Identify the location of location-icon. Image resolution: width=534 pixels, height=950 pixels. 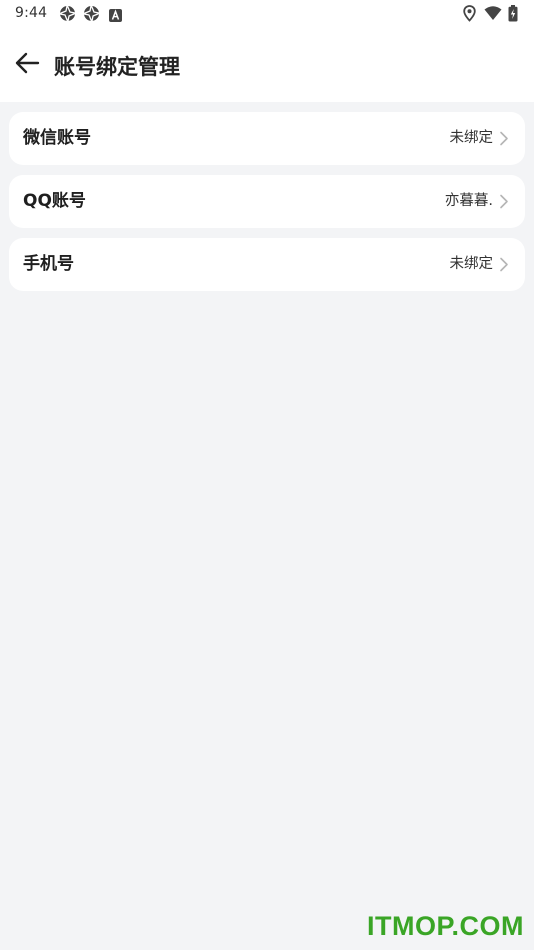
(469, 13).